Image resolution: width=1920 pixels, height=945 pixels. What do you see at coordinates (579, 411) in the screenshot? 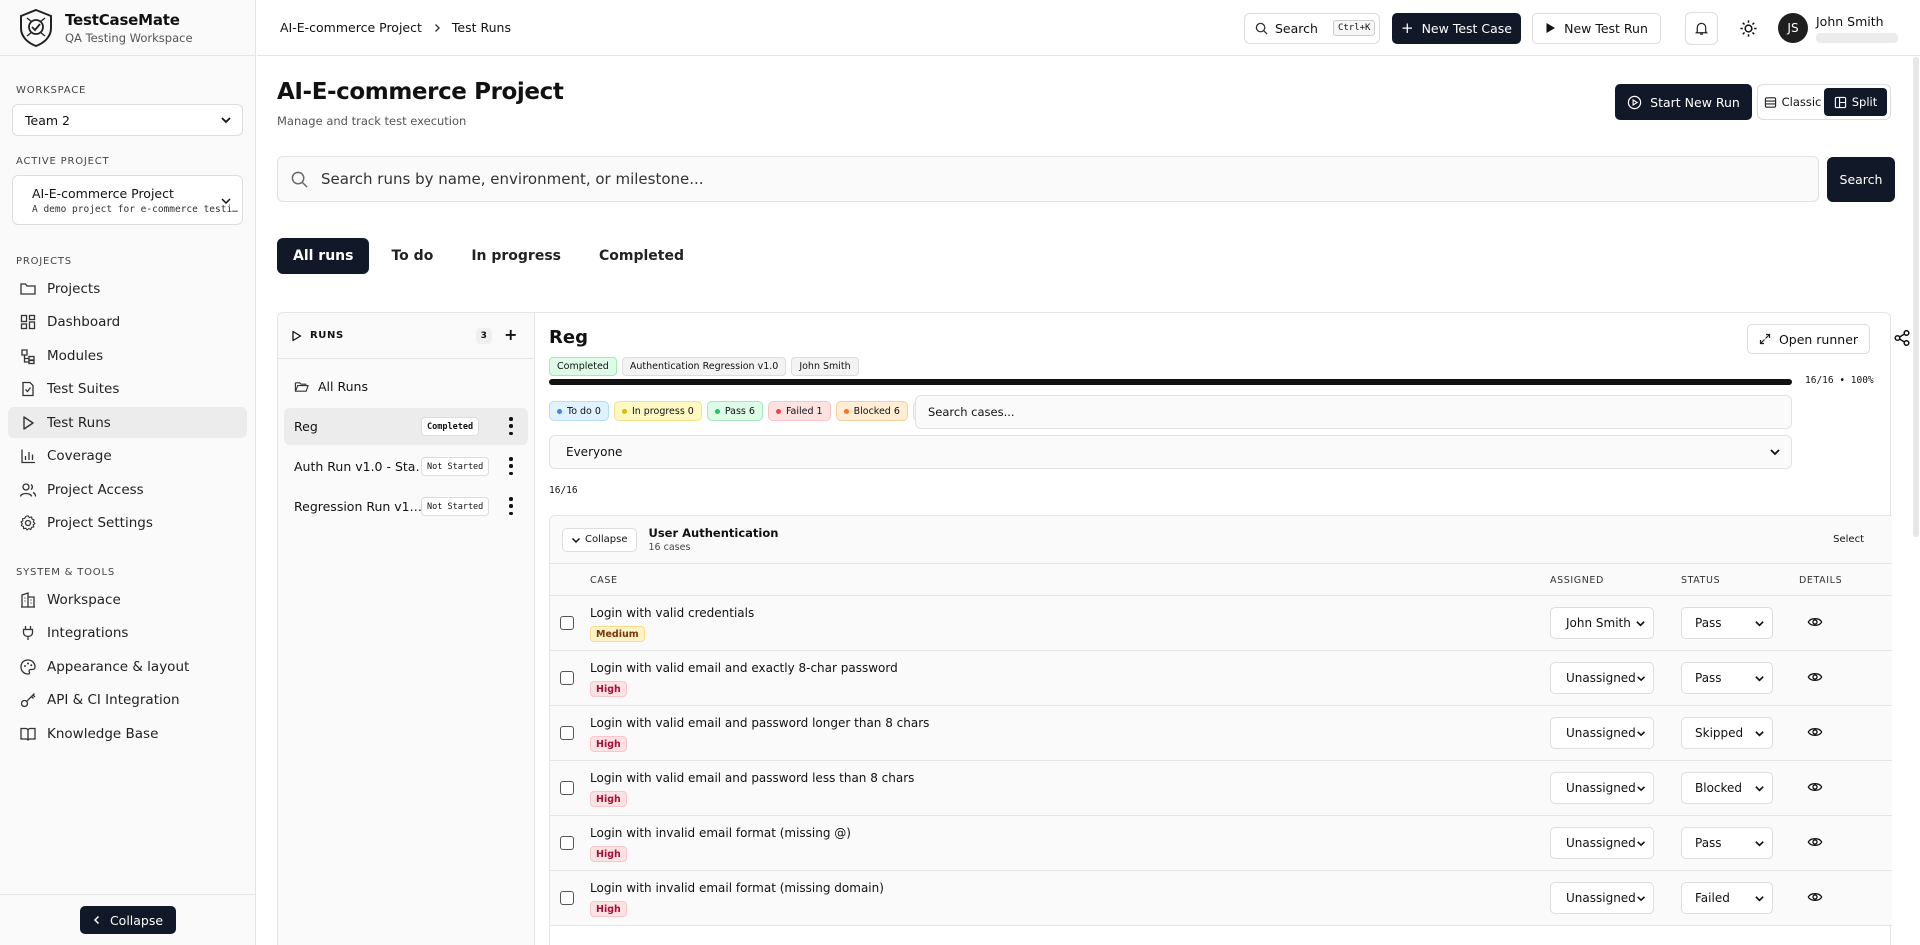
I see `status-count-pill: To do 0` at bounding box center [579, 411].